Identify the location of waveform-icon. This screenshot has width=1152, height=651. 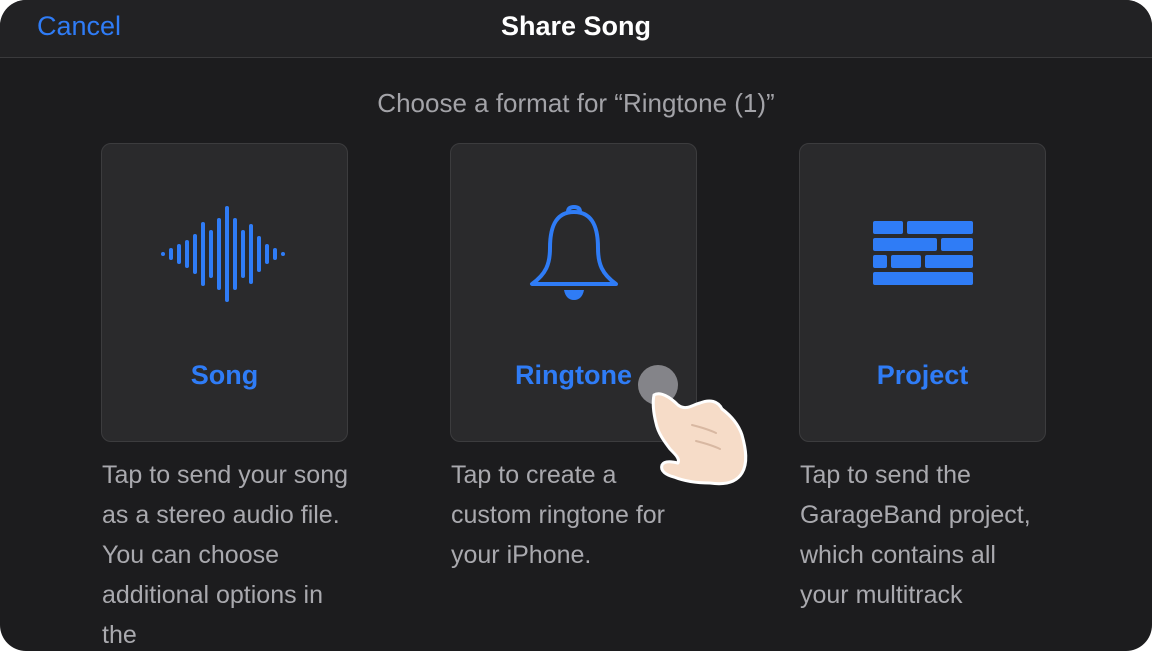
(224, 254).